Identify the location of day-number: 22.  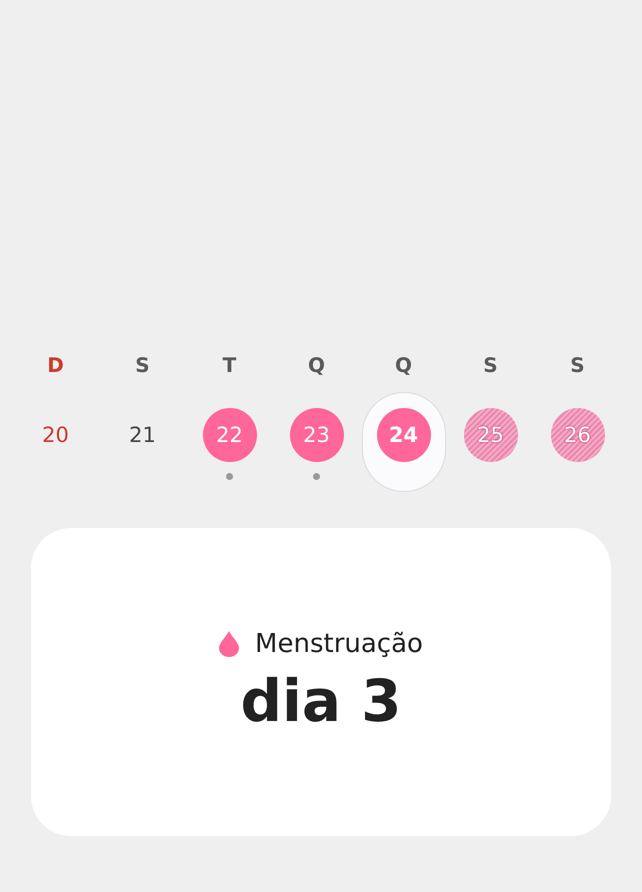
(229, 435).